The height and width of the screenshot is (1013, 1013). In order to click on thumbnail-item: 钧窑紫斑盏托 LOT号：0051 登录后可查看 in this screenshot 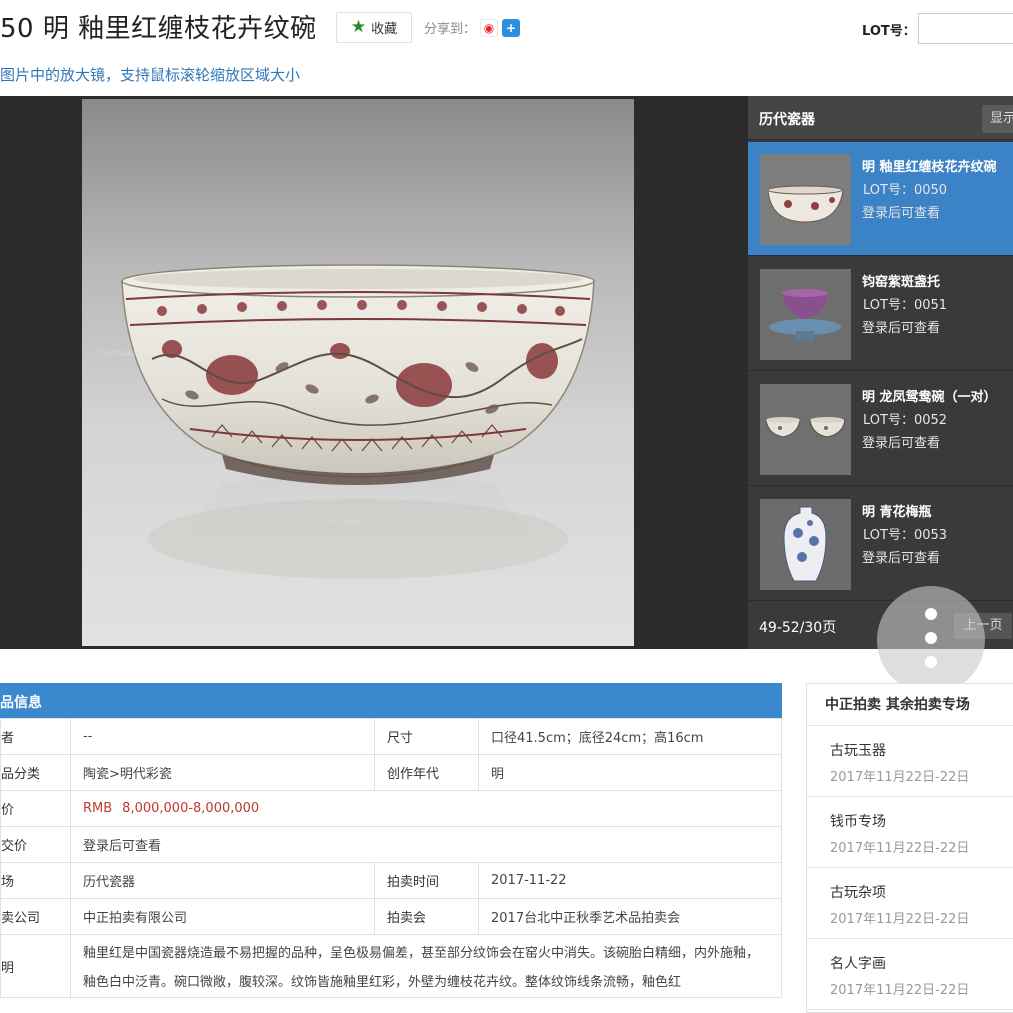, I will do `click(880, 314)`.